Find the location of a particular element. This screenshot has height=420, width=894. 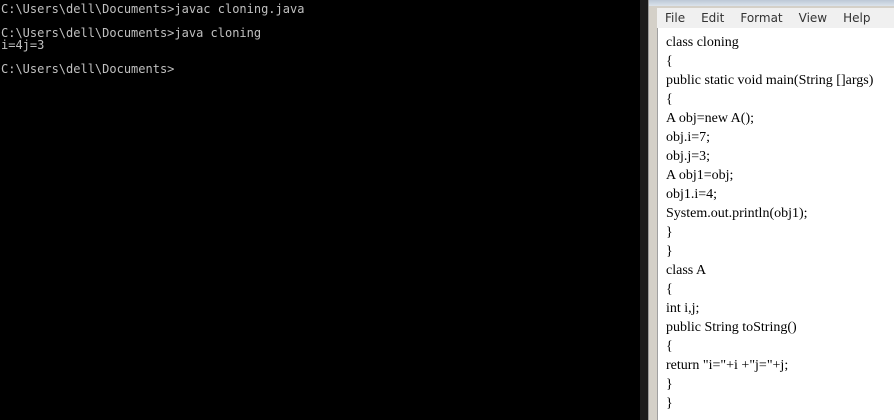

menu-view: View is located at coordinates (813, 18).